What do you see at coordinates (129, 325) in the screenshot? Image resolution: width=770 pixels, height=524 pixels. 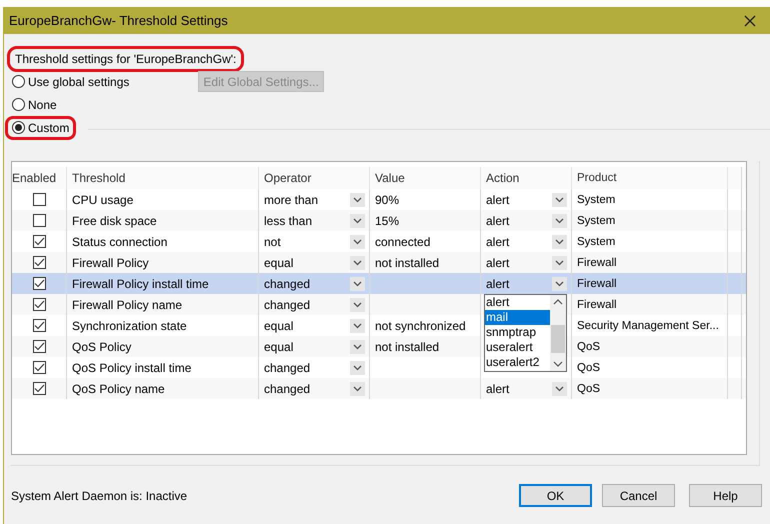 I see `table-cell: Synchronization state` at bounding box center [129, 325].